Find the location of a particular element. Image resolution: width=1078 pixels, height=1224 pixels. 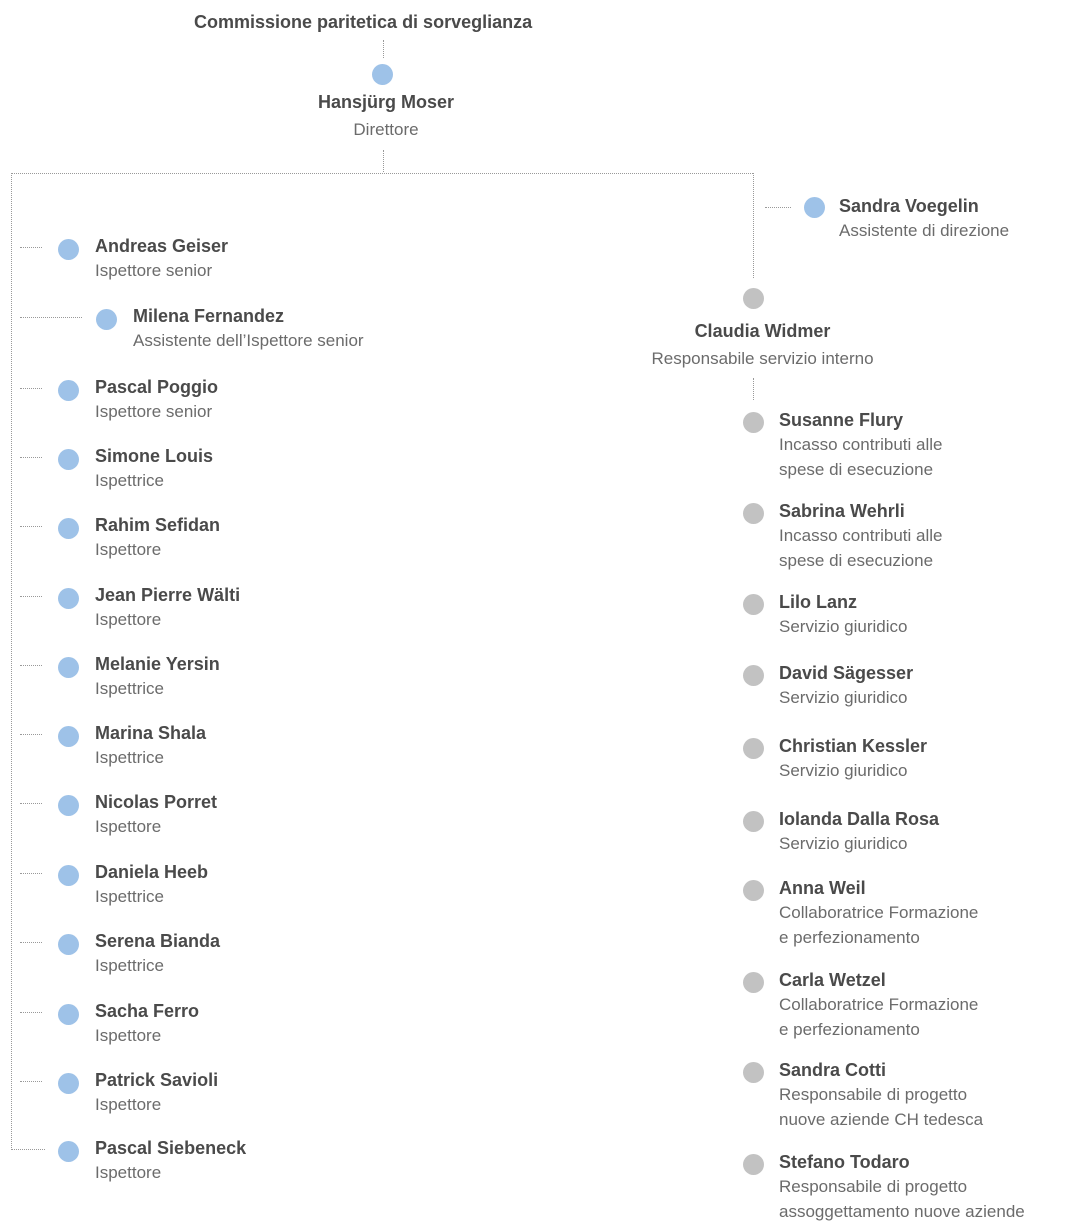

inspector-card: Jean Pierre Wälti Ispettore is located at coordinates (167, 607).